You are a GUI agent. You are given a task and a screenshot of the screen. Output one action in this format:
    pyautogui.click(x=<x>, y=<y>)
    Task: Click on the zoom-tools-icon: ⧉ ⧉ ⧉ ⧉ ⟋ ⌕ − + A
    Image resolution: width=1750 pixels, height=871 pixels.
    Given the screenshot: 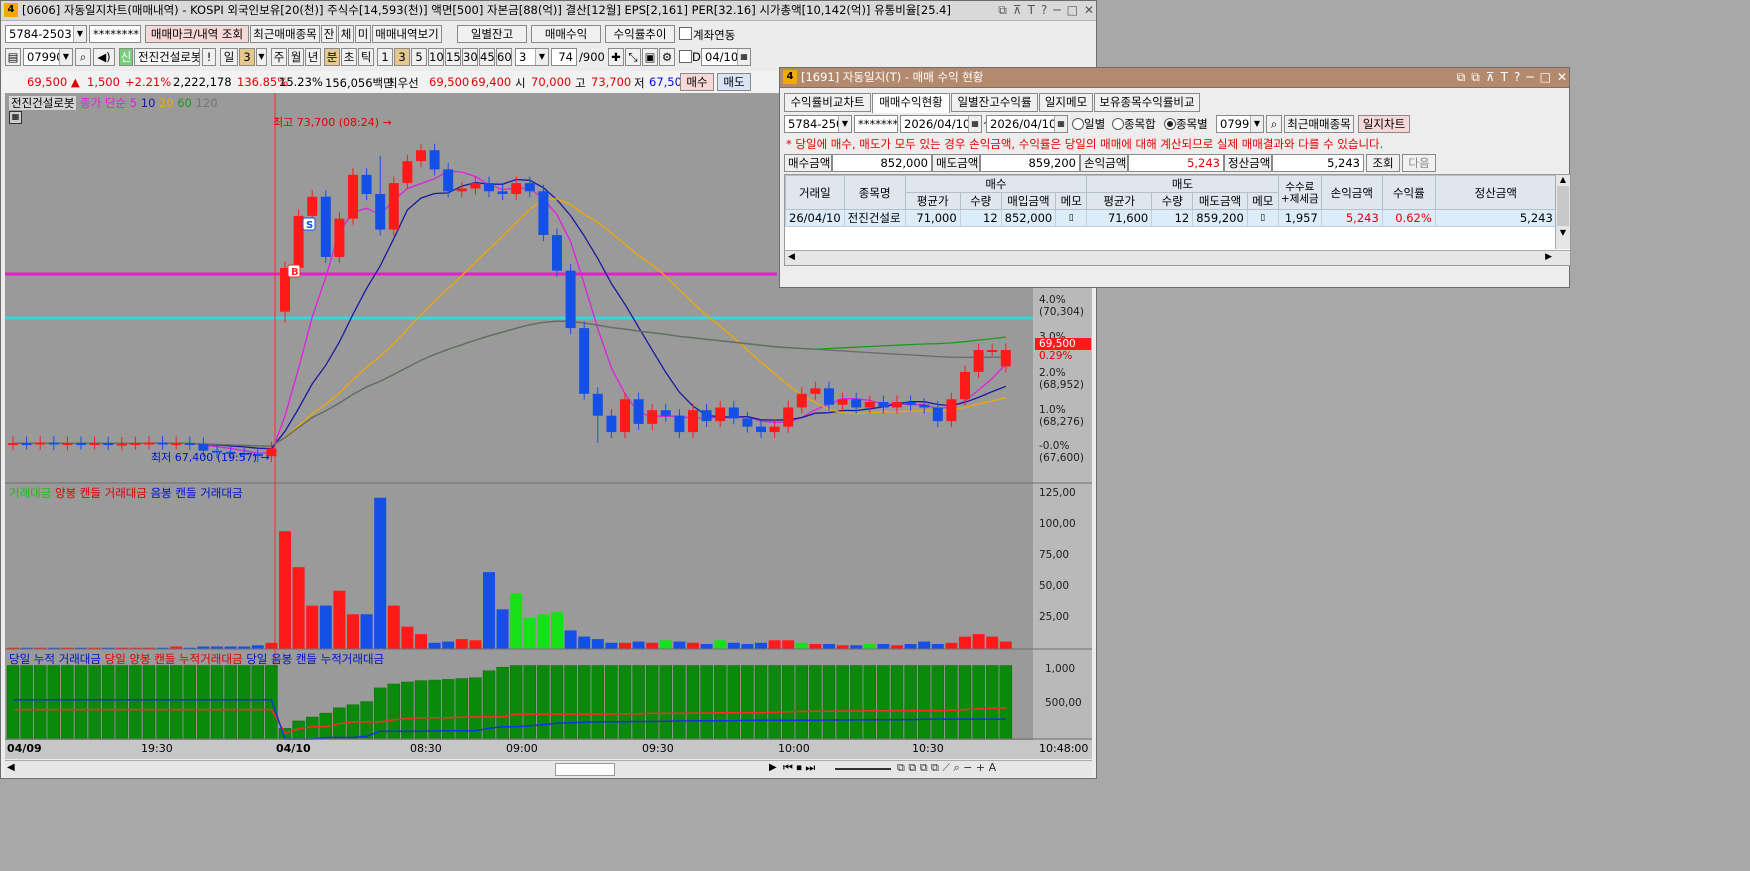 What is the action you would take?
    pyautogui.click(x=946, y=768)
    